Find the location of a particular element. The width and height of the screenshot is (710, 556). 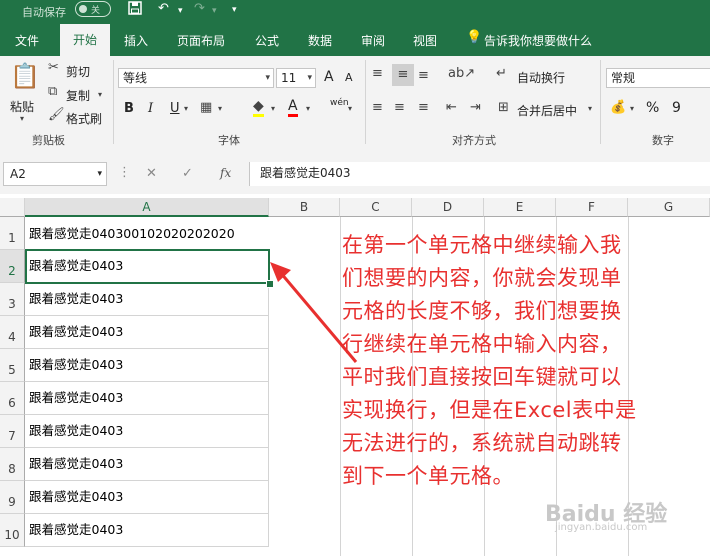

annotation-line: 平时我们直接按回车键就可以 is located at coordinates (482, 377).